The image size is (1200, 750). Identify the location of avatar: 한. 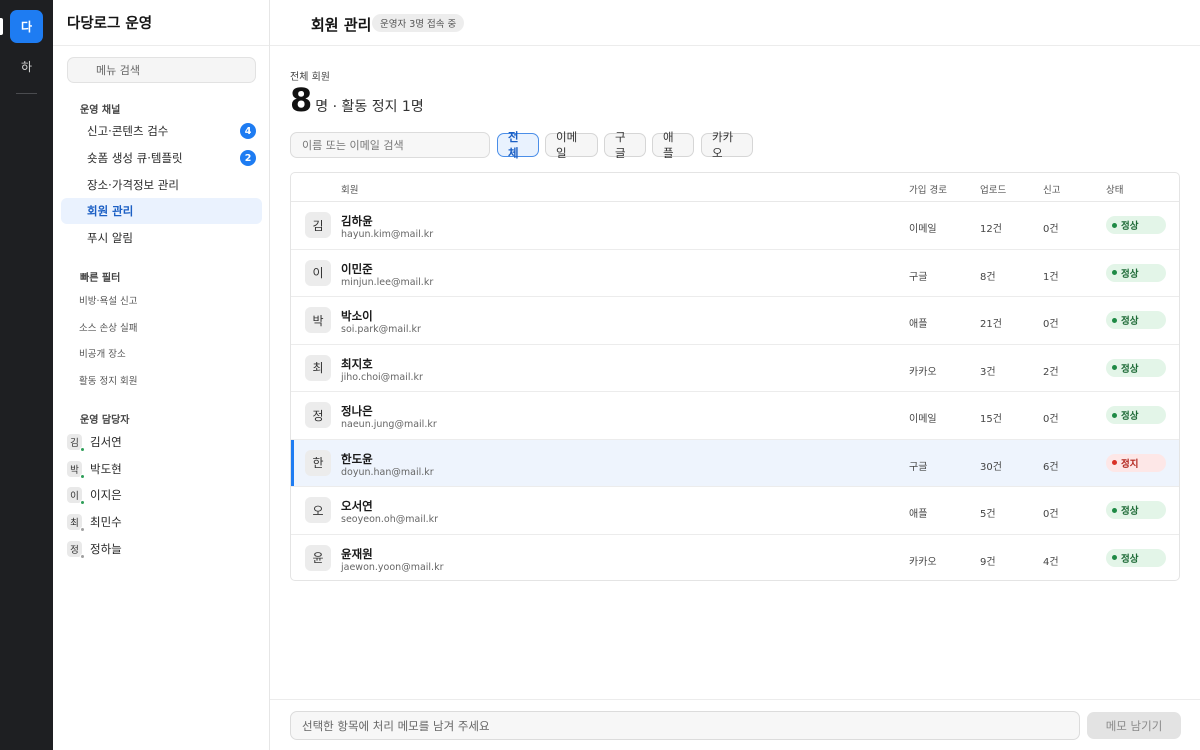
(318, 462).